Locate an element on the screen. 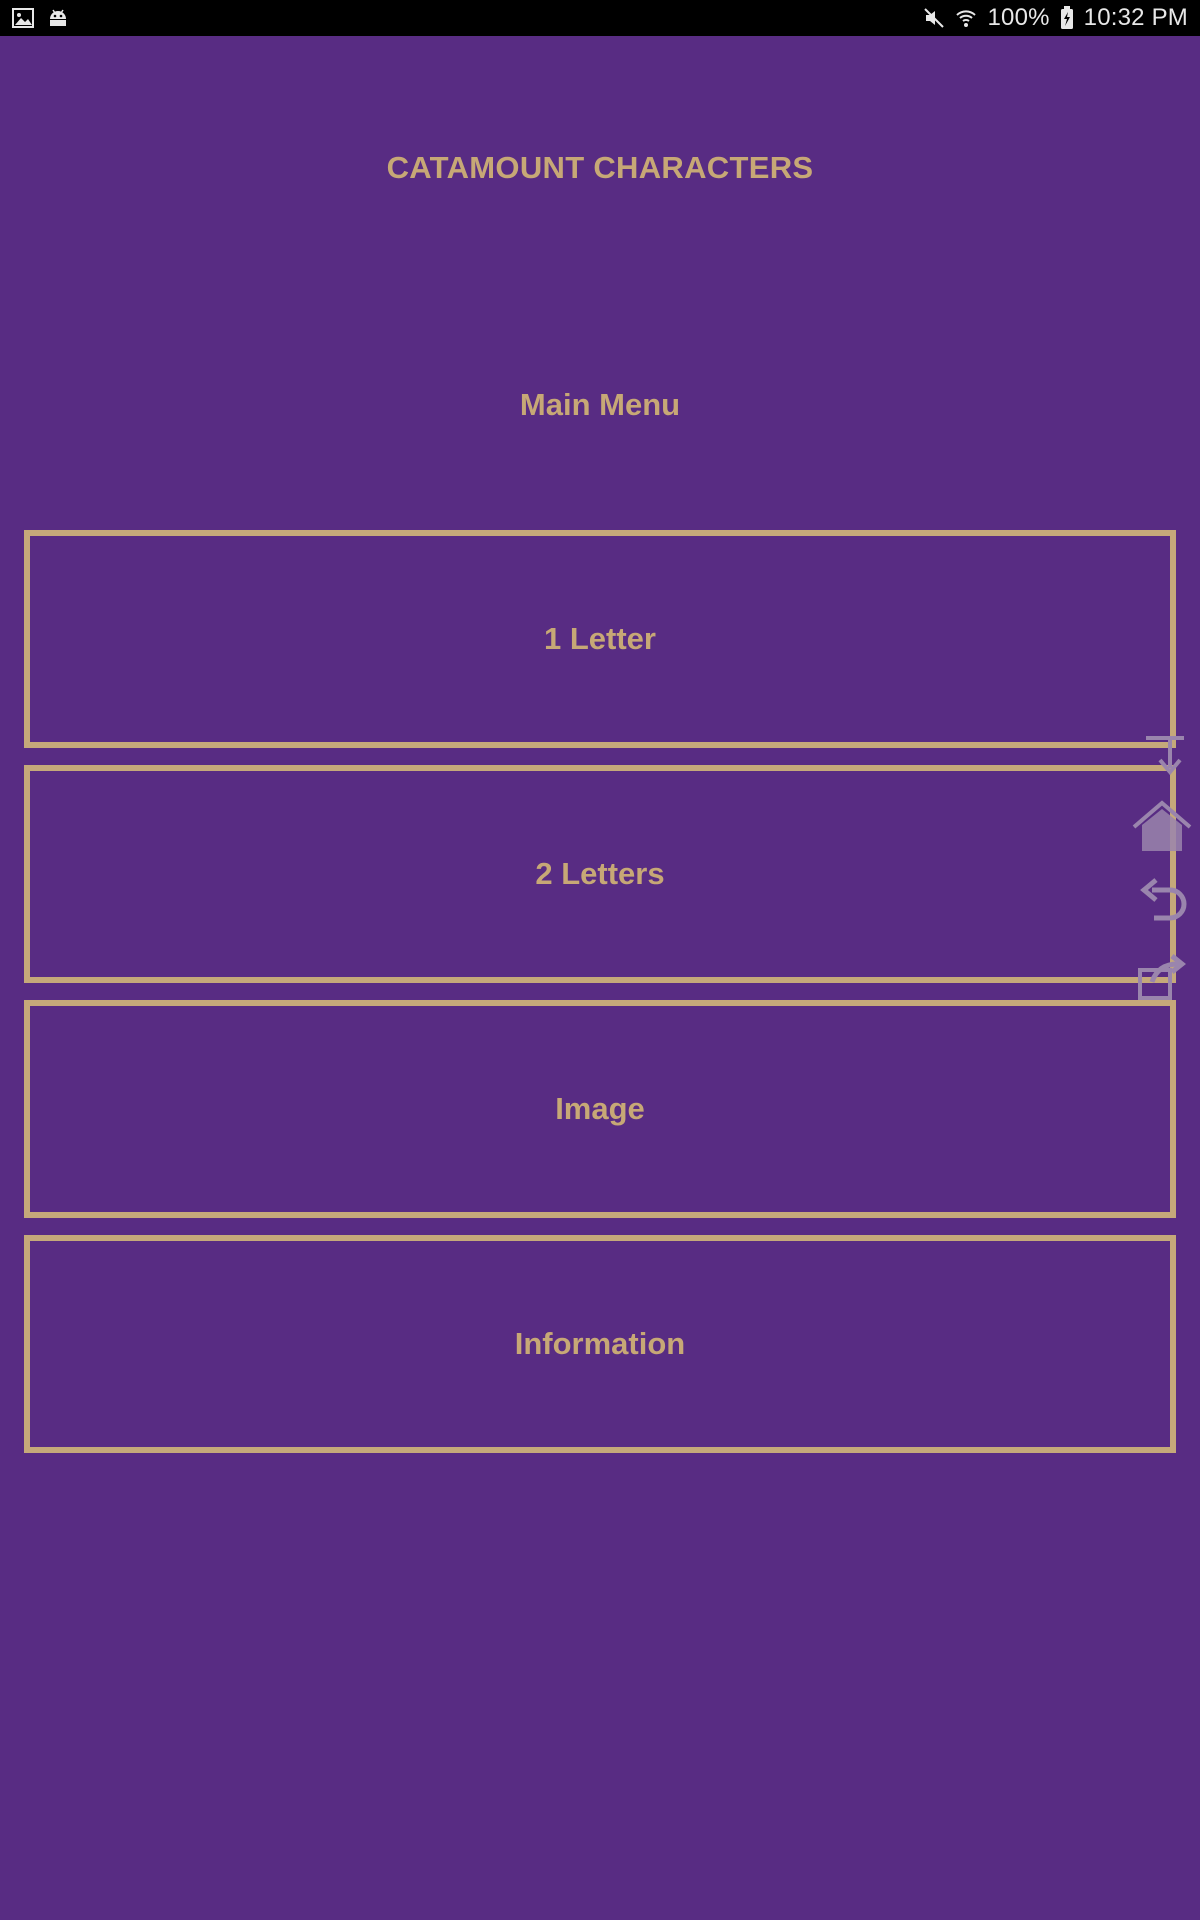 Image resolution: width=1200 pixels, height=1920 pixels. battery-percentage: 100% is located at coordinates (1018, 17).